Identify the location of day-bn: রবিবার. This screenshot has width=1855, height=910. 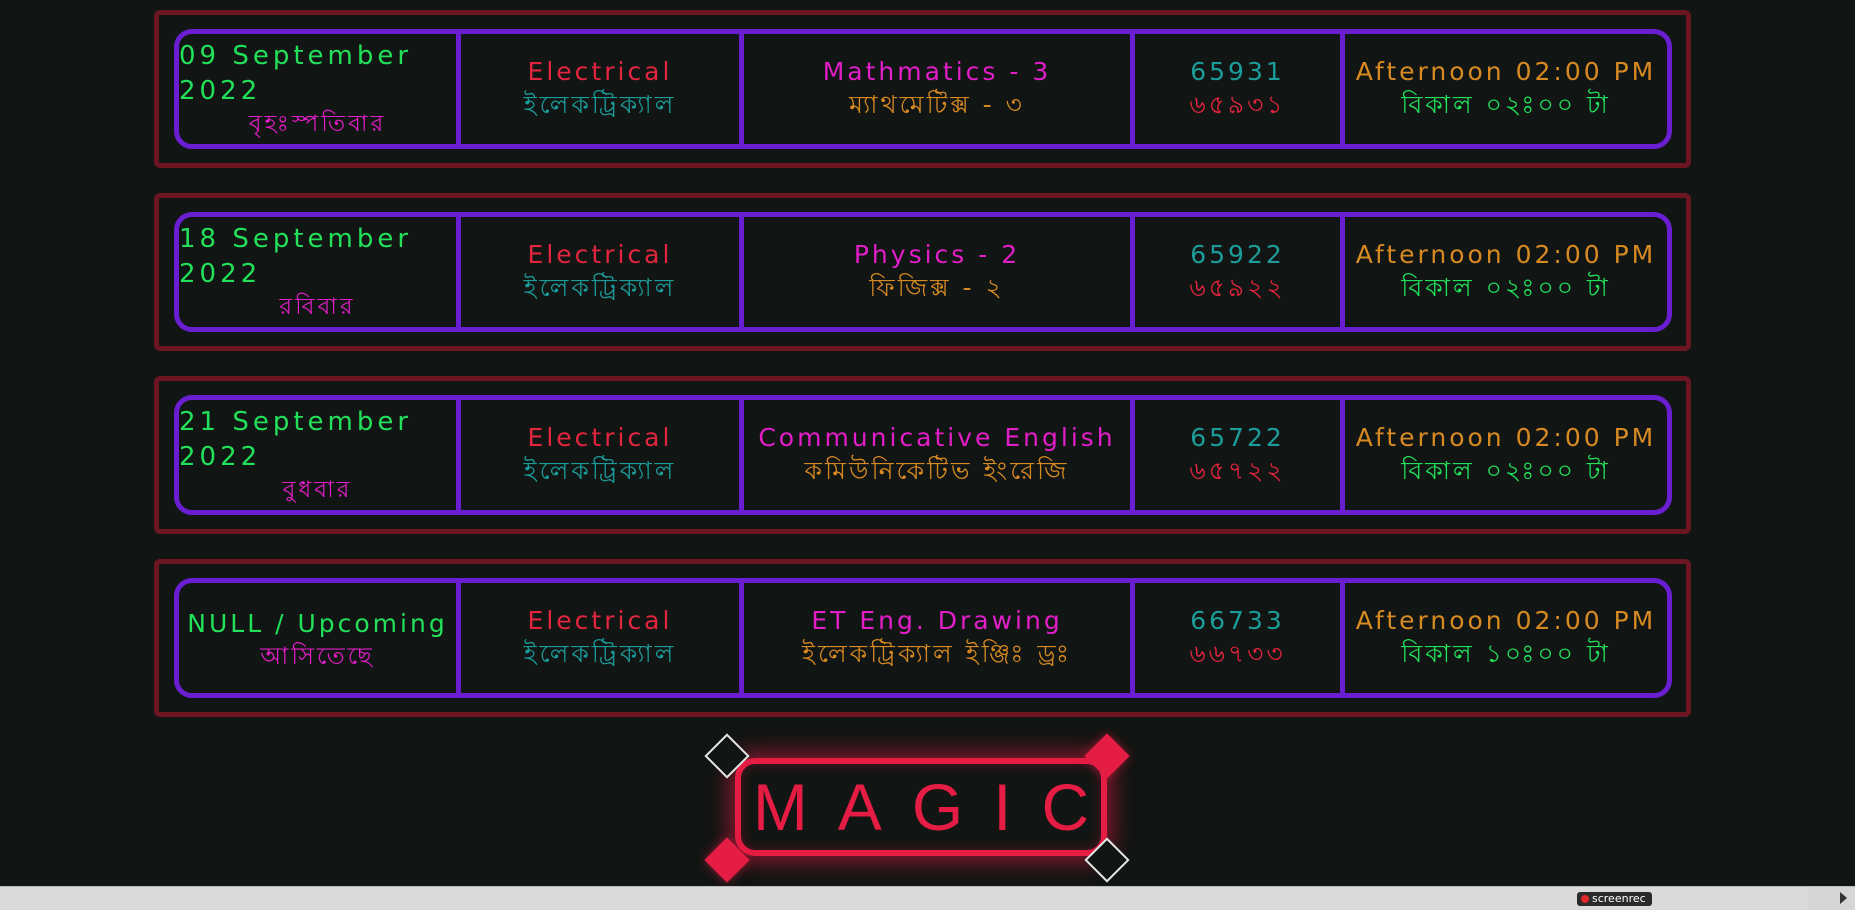
(317, 307).